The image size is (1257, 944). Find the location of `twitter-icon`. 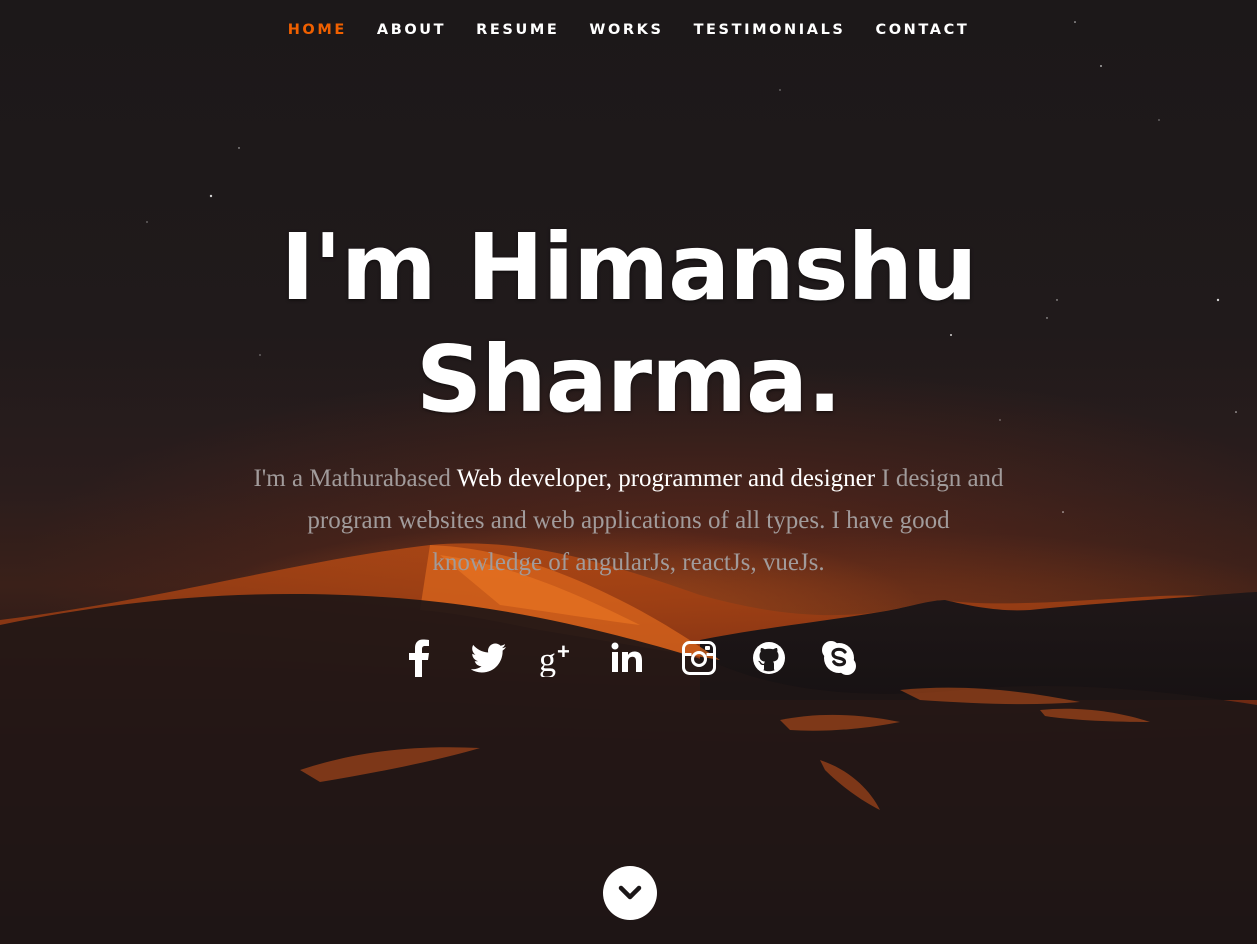

twitter-icon is located at coordinates (488, 657).